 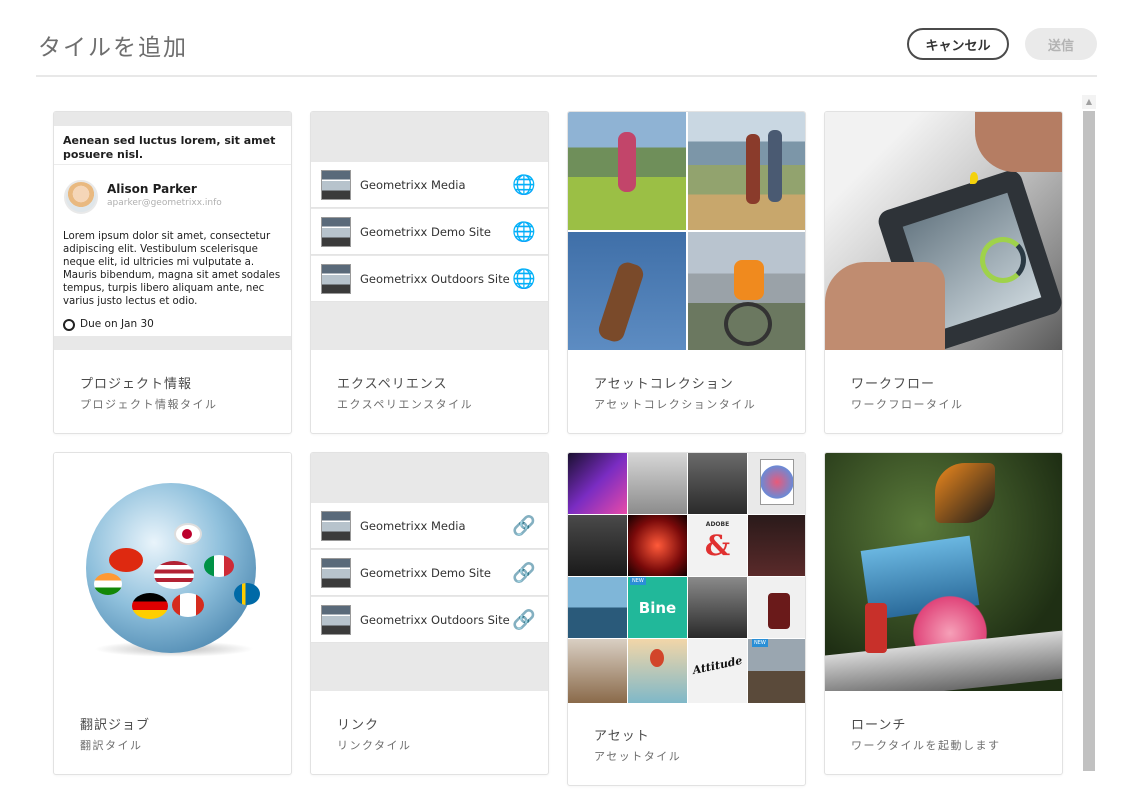 I want to click on list-item: Geometrixx Demo Site 🔗, so click(x=429, y=573).